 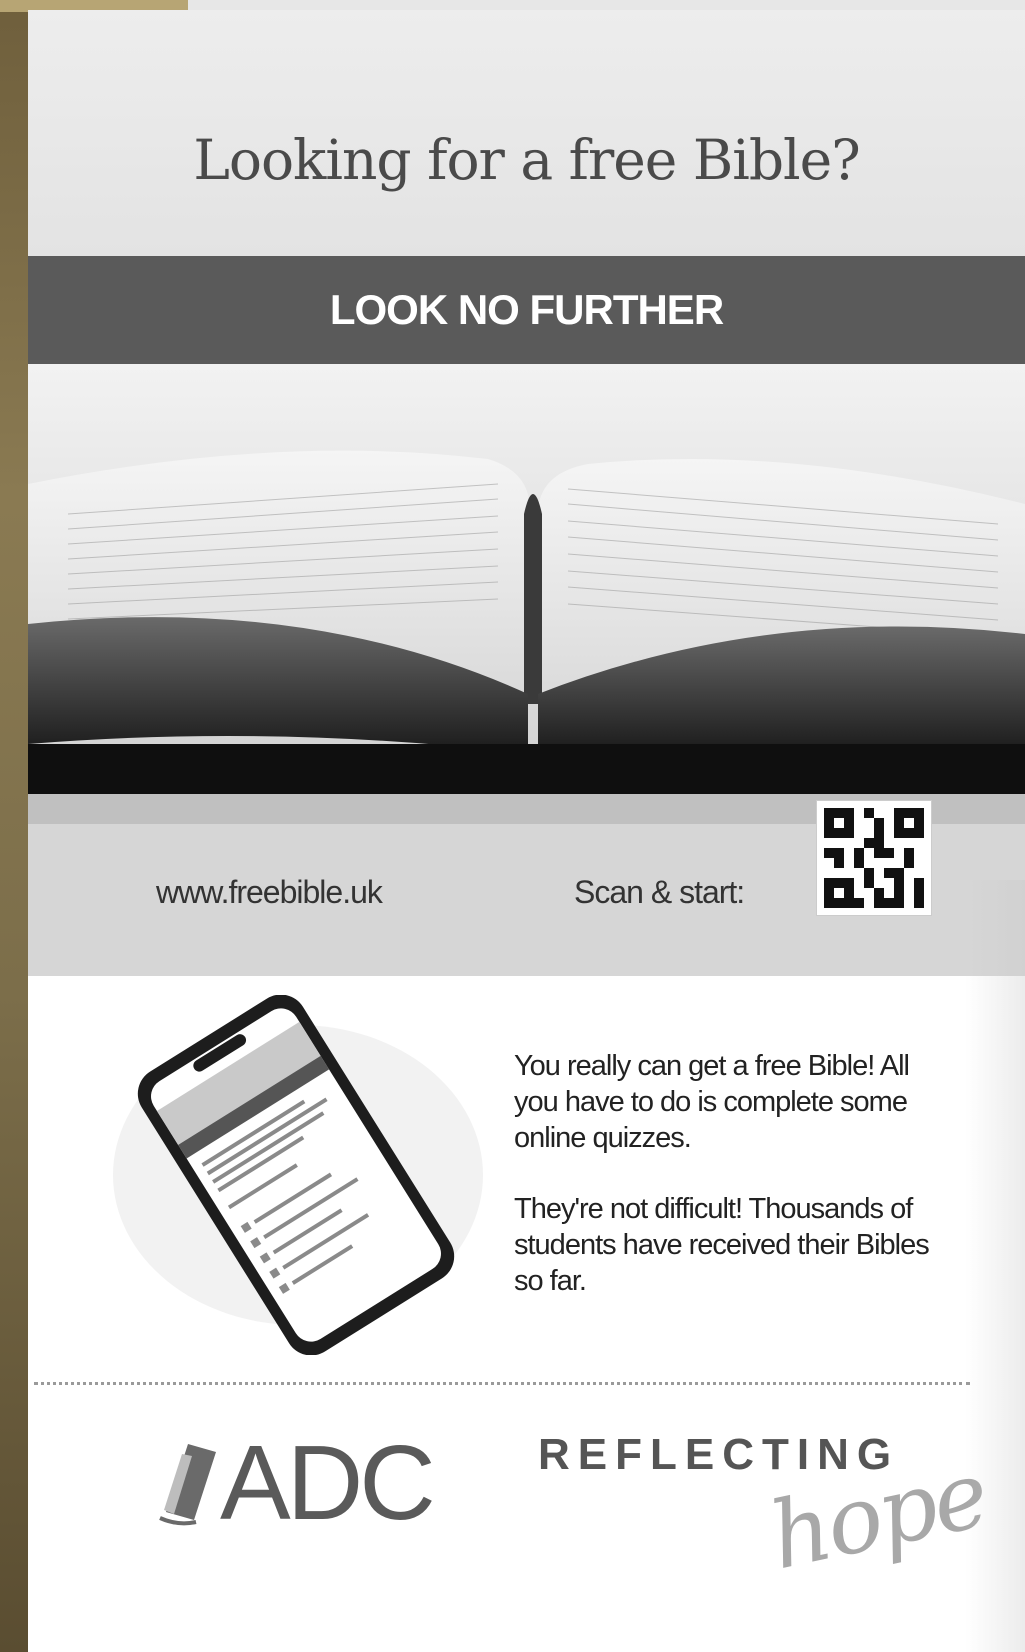 What do you see at coordinates (298, 1175) in the screenshot?
I see `smartphone-quiz-image` at bounding box center [298, 1175].